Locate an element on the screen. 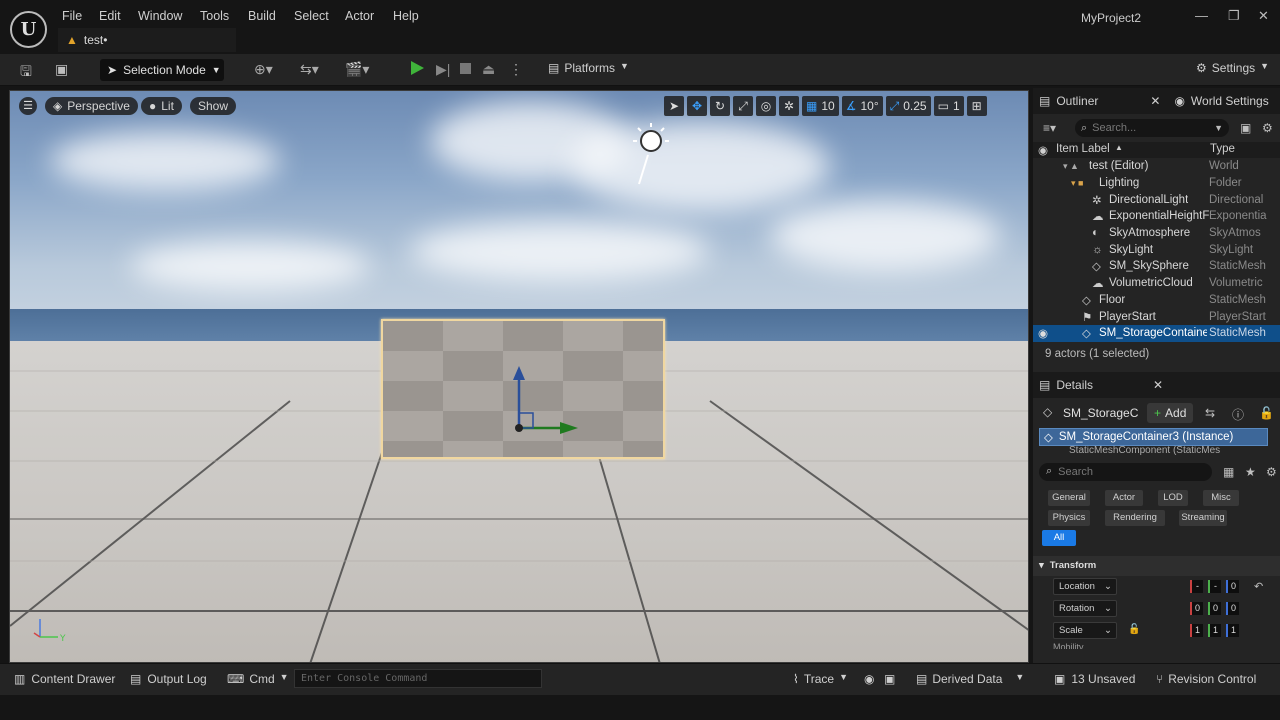 The width and height of the screenshot is (1280, 720). camera-speed-button: ▭ 1 is located at coordinates (948, 106).